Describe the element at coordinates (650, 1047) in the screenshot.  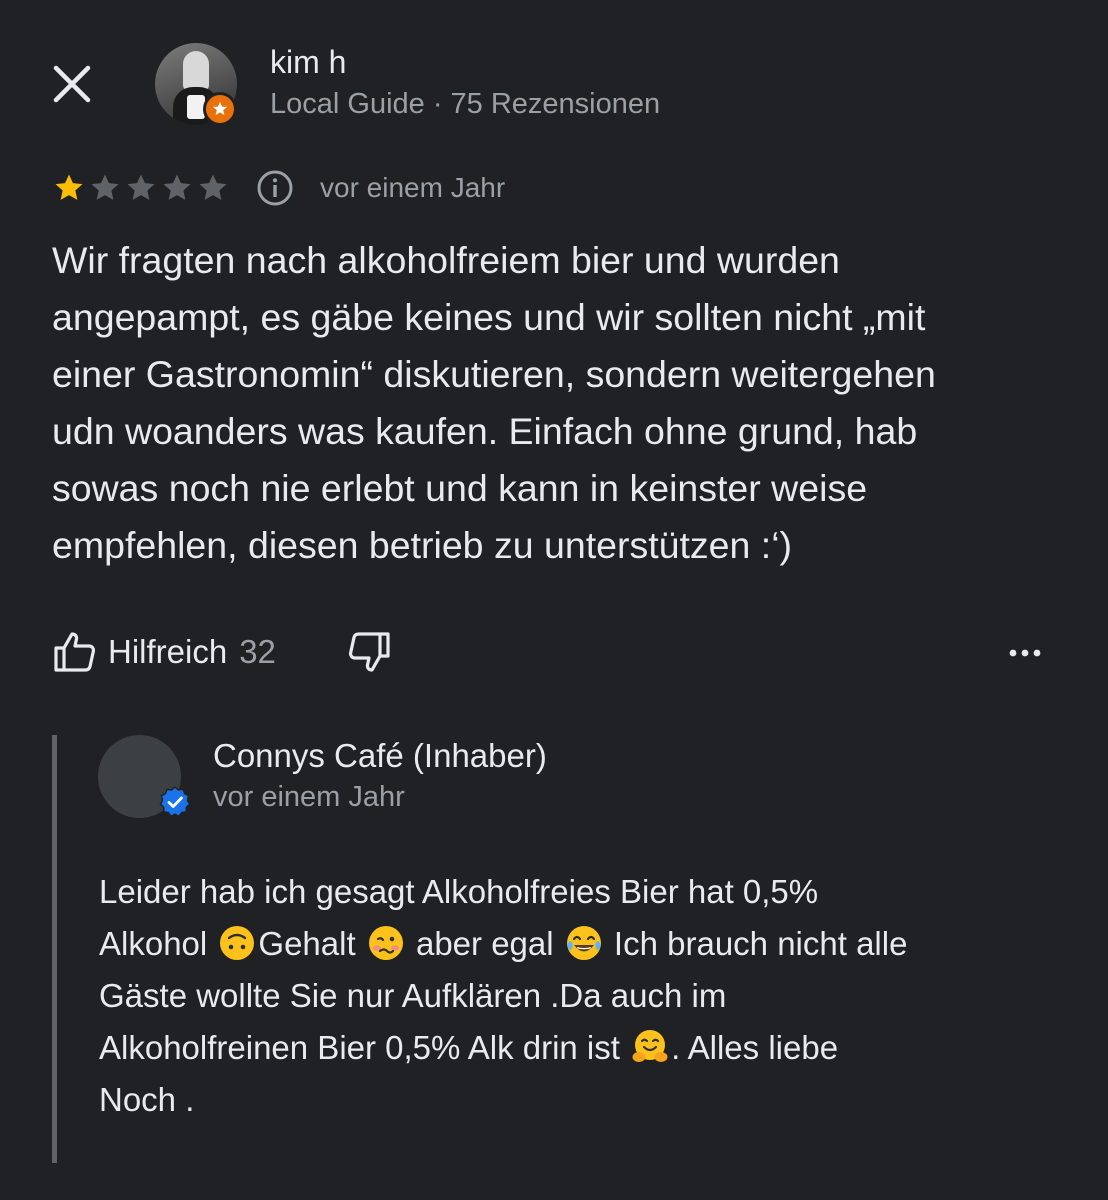
I see `hugging-face-emoji` at that location.